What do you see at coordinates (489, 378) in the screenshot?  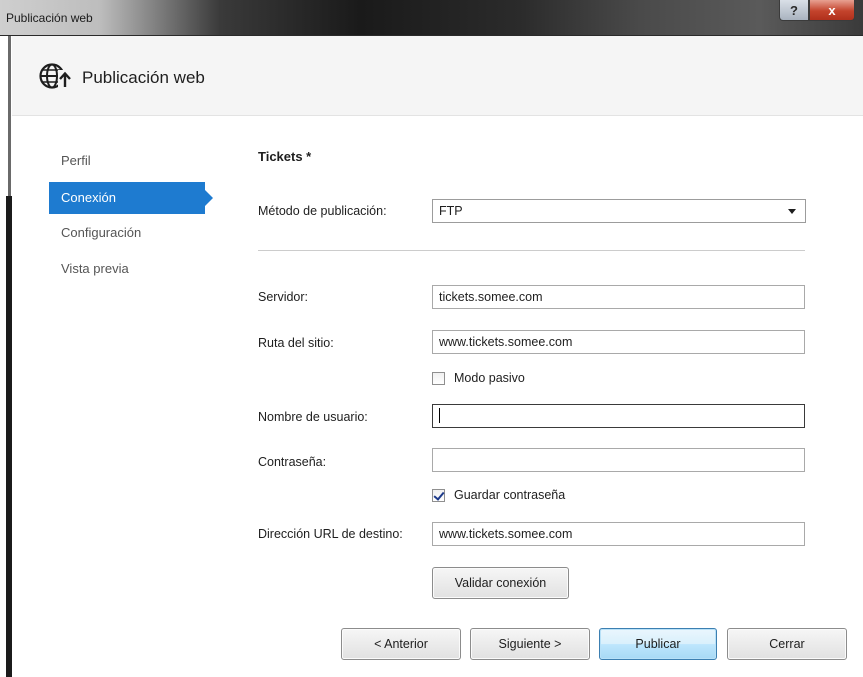 I see `passive-mode-label: Modo pasivo` at bounding box center [489, 378].